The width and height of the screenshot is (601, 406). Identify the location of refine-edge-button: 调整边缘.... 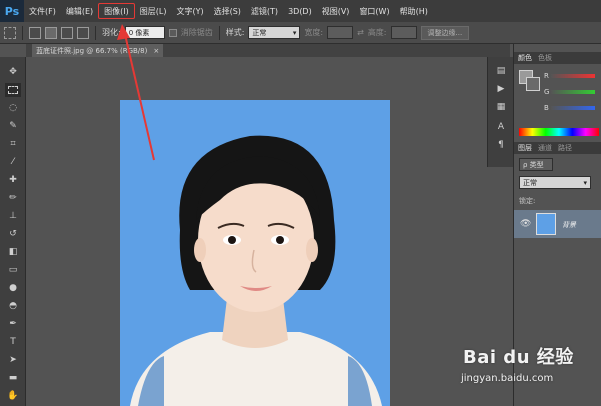
(445, 32).